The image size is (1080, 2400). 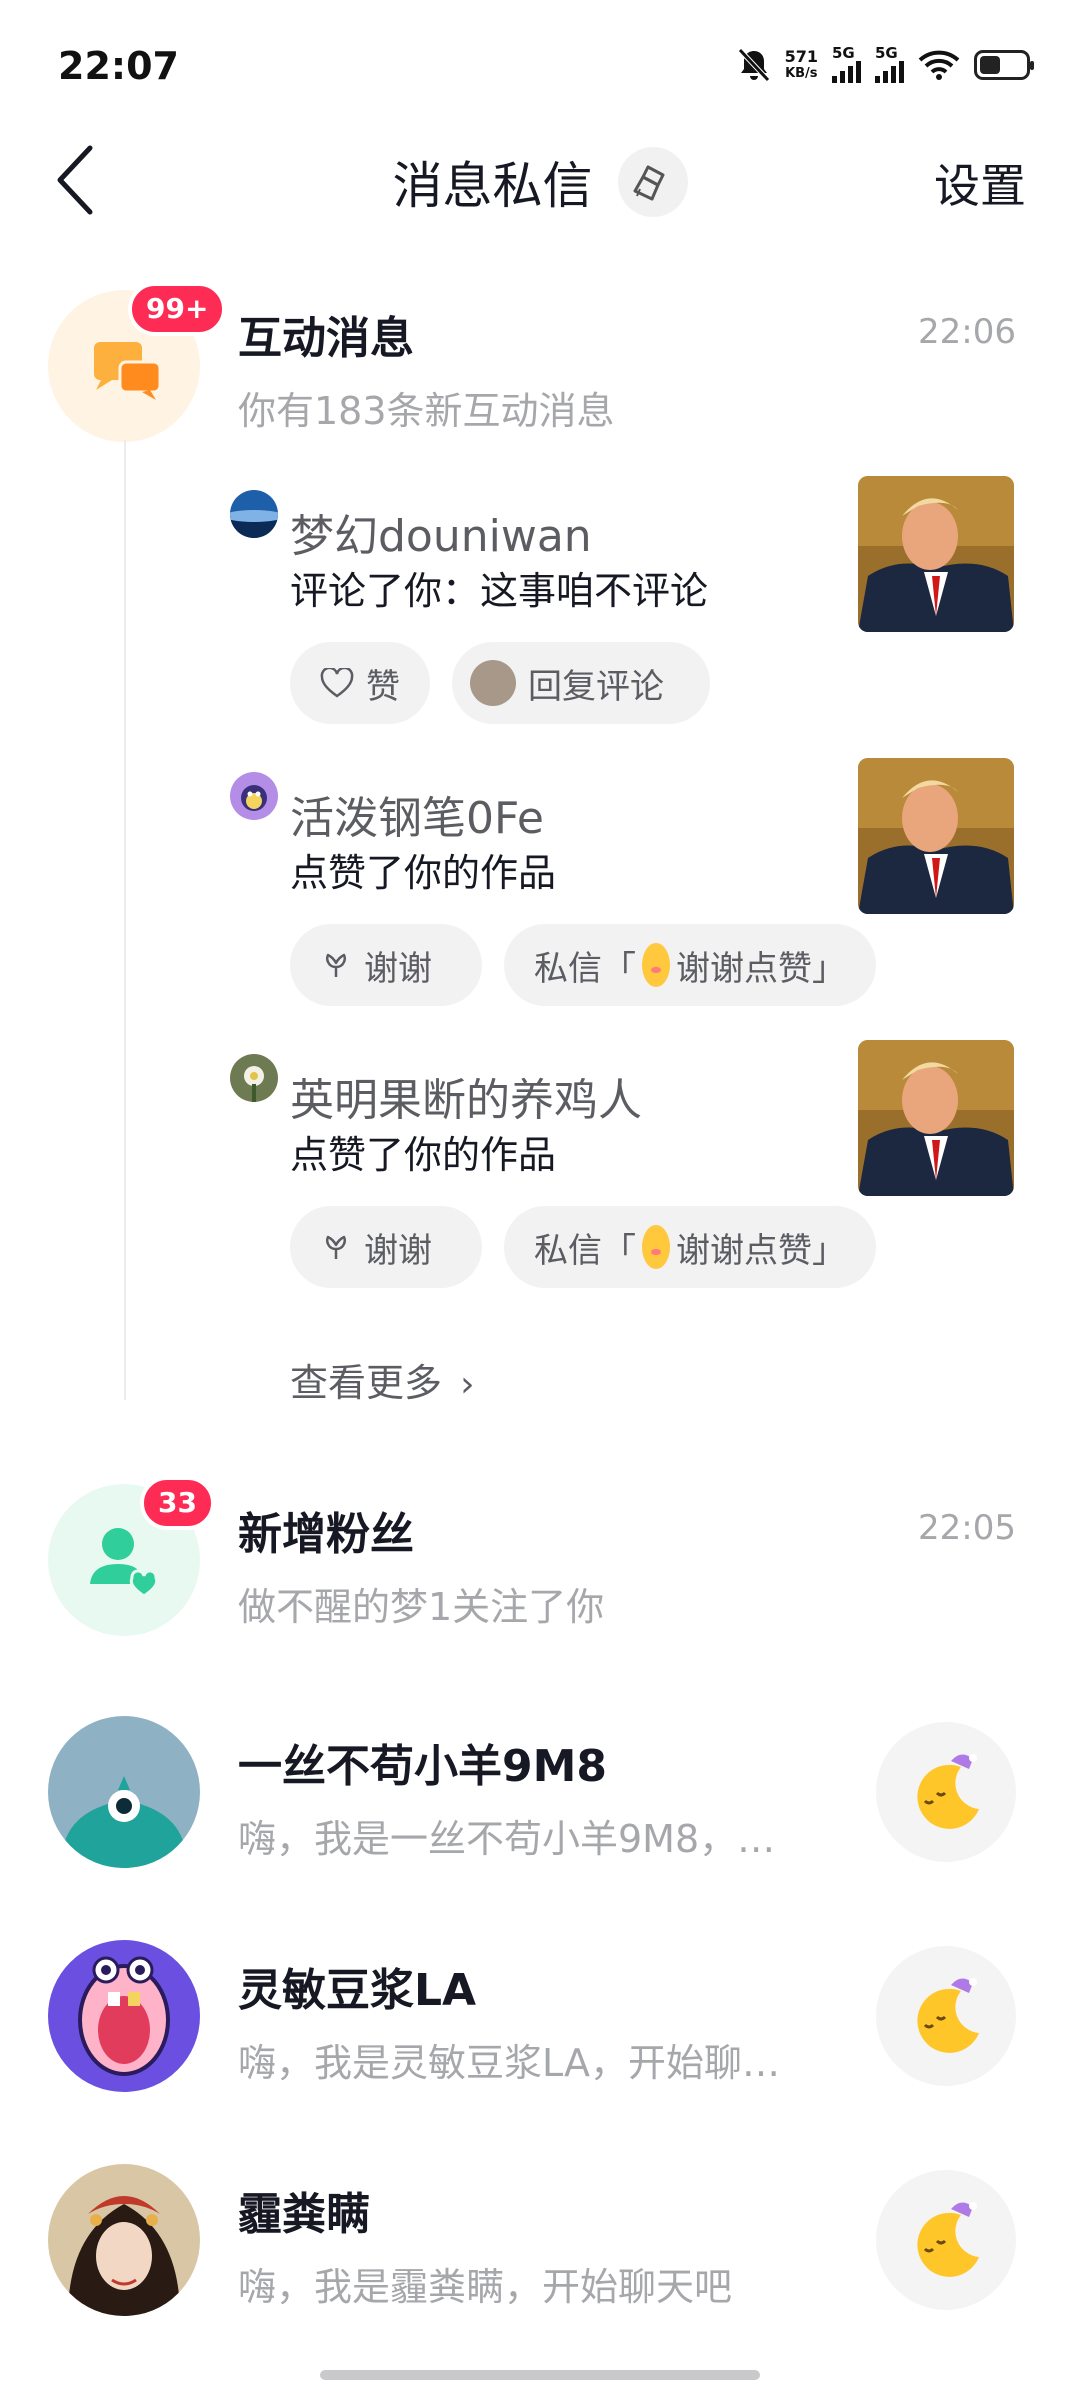 I want to click on unread-badge: 99+, so click(x=177, y=309).